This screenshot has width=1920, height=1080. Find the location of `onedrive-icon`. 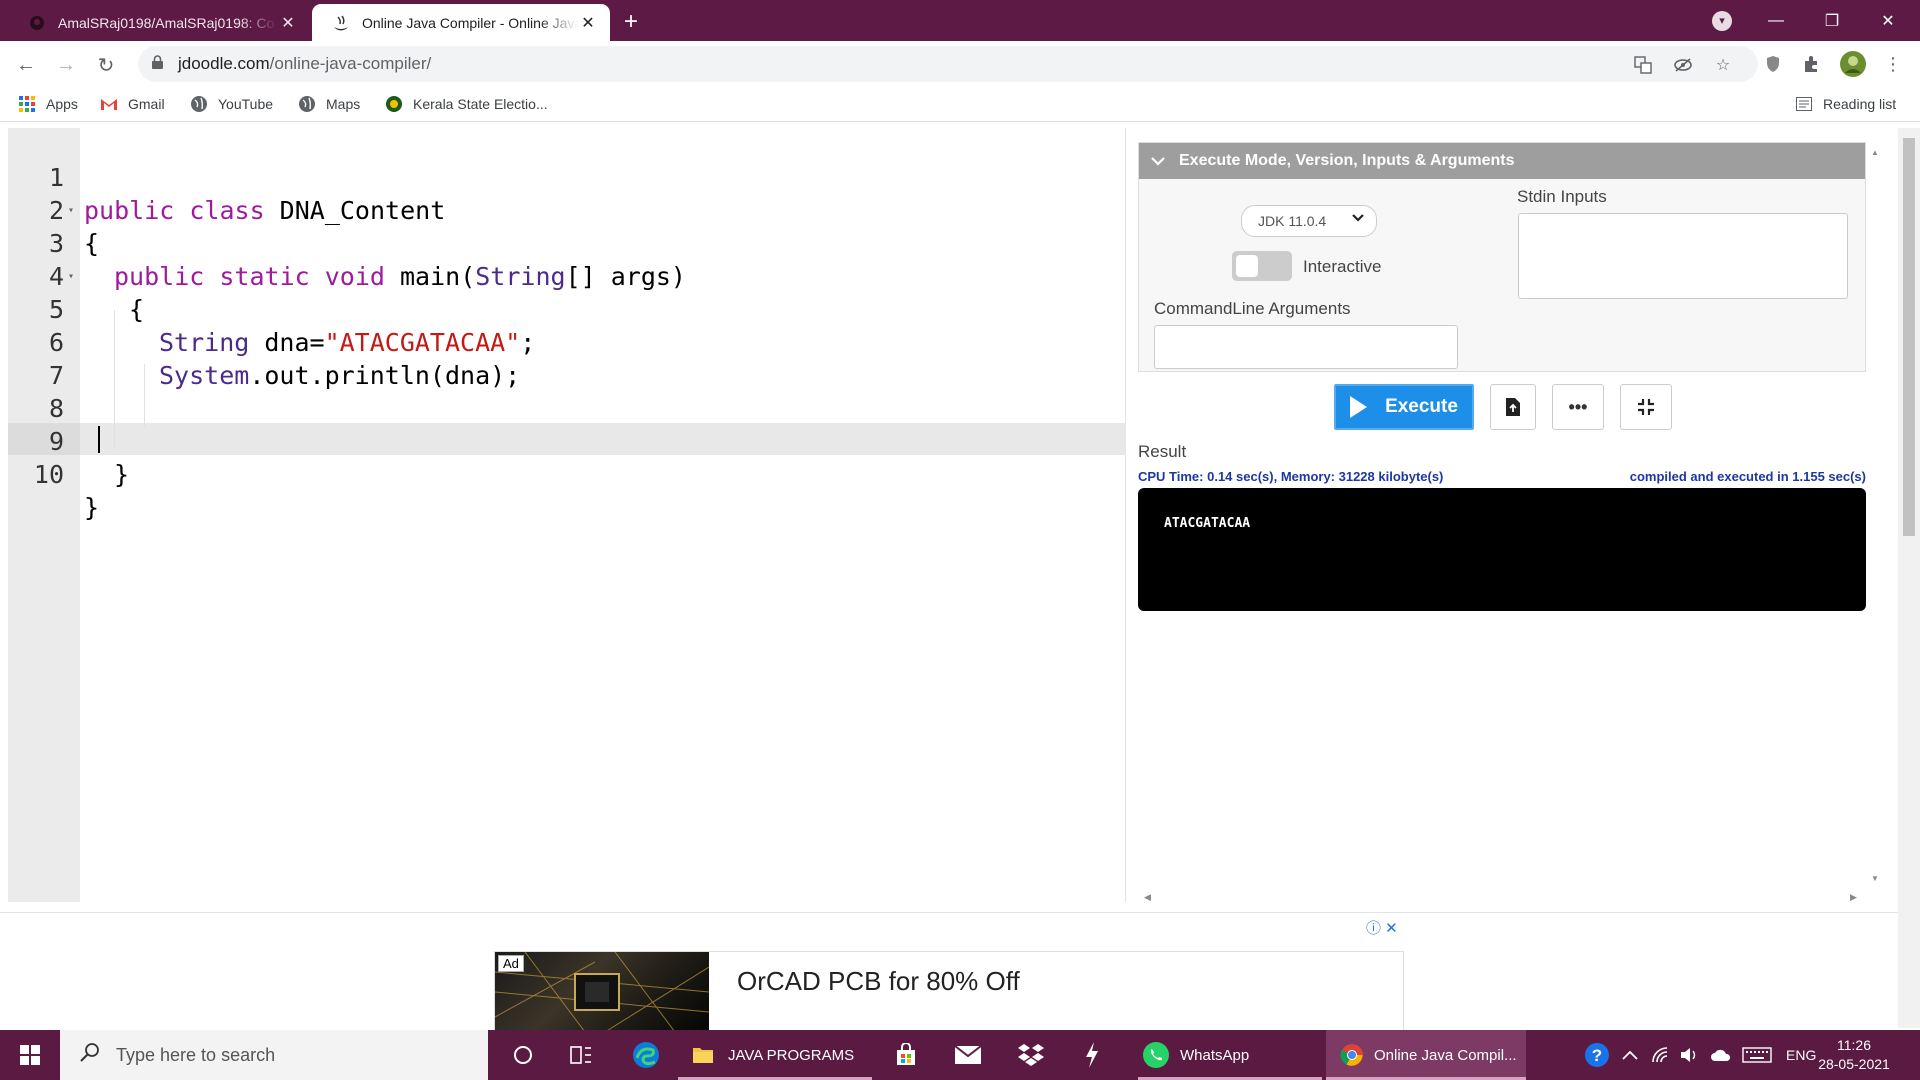

onedrive-icon is located at coordinates (1721, 1055).